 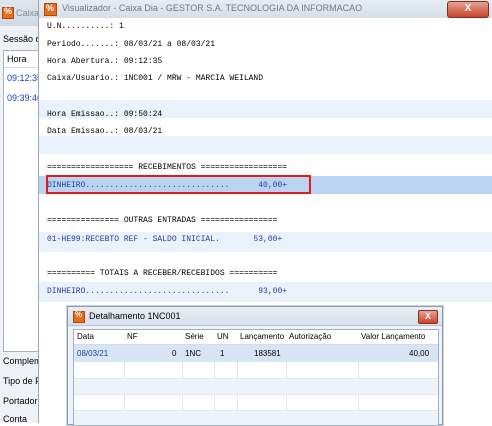 I want to click on line-hora-emissao: Hora Emissao..: 09:50:24, so click(x=105, y=114).